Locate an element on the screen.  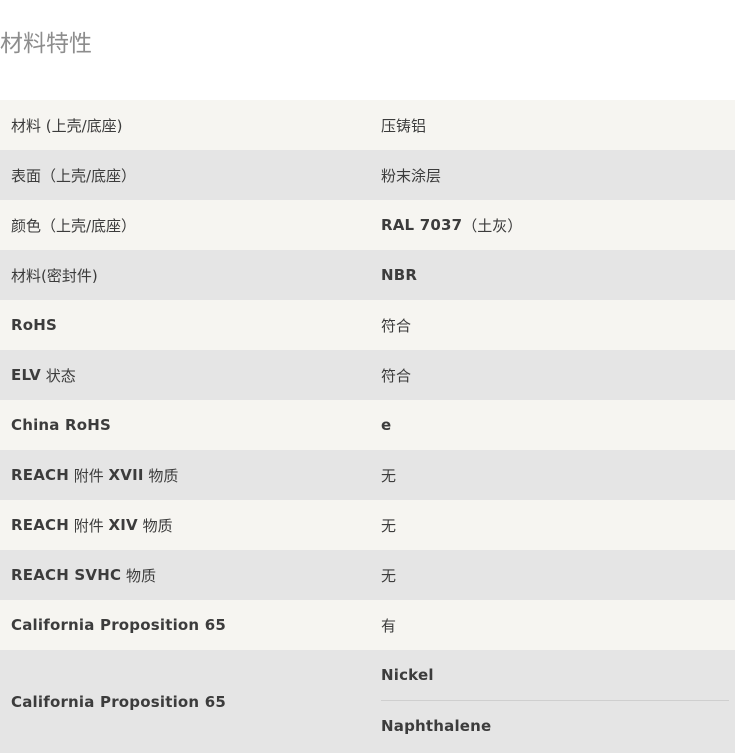
row-label: REACH 附件 XVII 物质 is located at coordinates (185, 475).